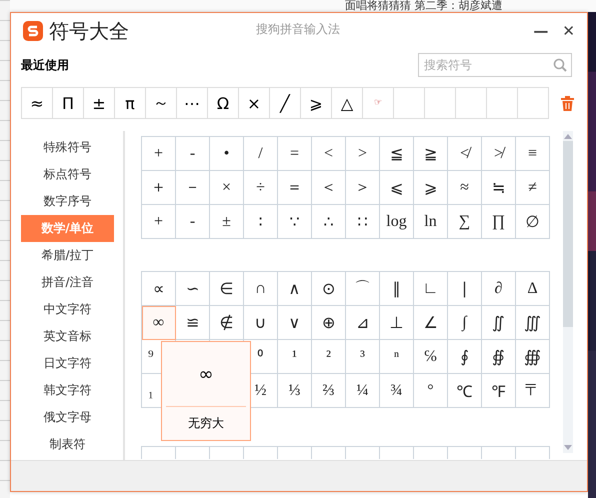 The width and height of the screenshot is (596, 498). What do you see at coordinates (67, 309) in the screenshot?
I see `category-tab: 中文字符` at bounding box center [67, 309].